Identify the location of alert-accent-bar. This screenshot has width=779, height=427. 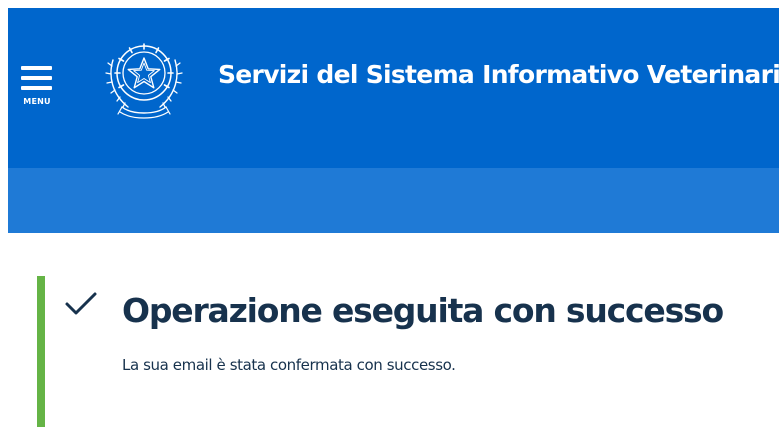
(41, 351).